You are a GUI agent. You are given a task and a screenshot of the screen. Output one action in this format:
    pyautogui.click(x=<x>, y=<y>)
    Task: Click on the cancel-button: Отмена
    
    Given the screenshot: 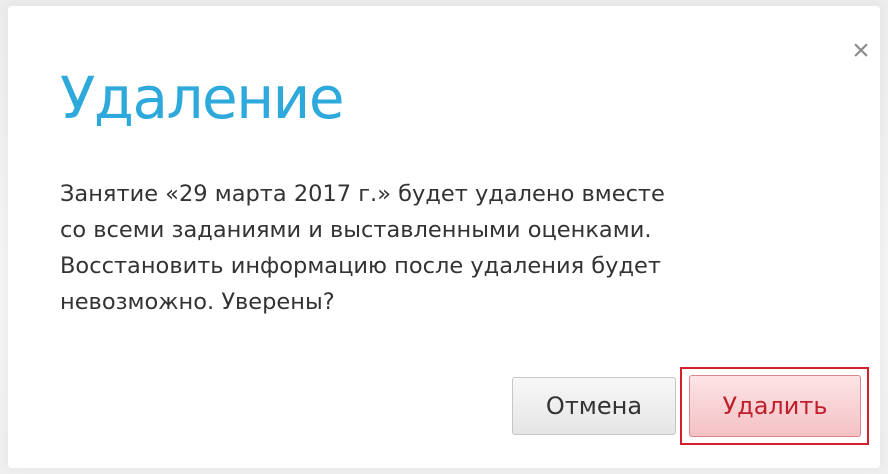 What is the action you would take?
    pyautogui.click(x=594, y=406)
    